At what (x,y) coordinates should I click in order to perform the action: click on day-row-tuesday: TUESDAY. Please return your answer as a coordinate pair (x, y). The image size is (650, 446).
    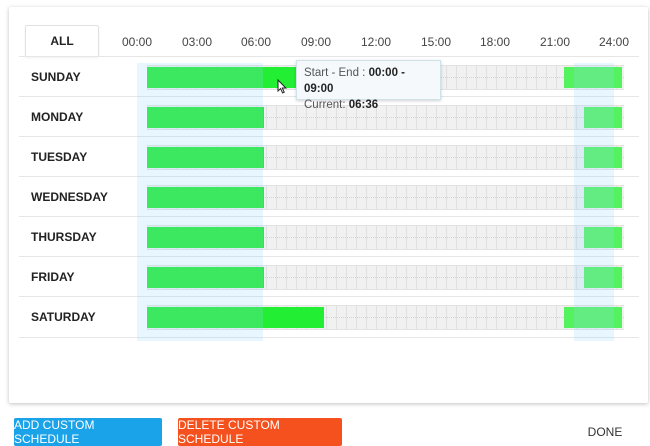
    Looking at the image, I should click on (329, 156).